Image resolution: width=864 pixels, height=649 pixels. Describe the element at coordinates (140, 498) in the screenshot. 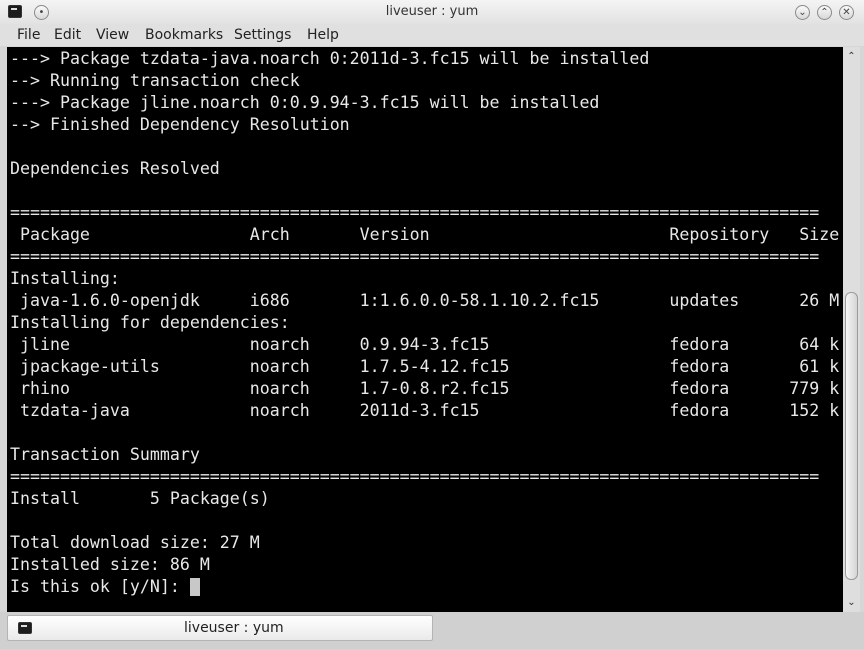

I see `terminal-line: Install 5 Package(s)` at that location.